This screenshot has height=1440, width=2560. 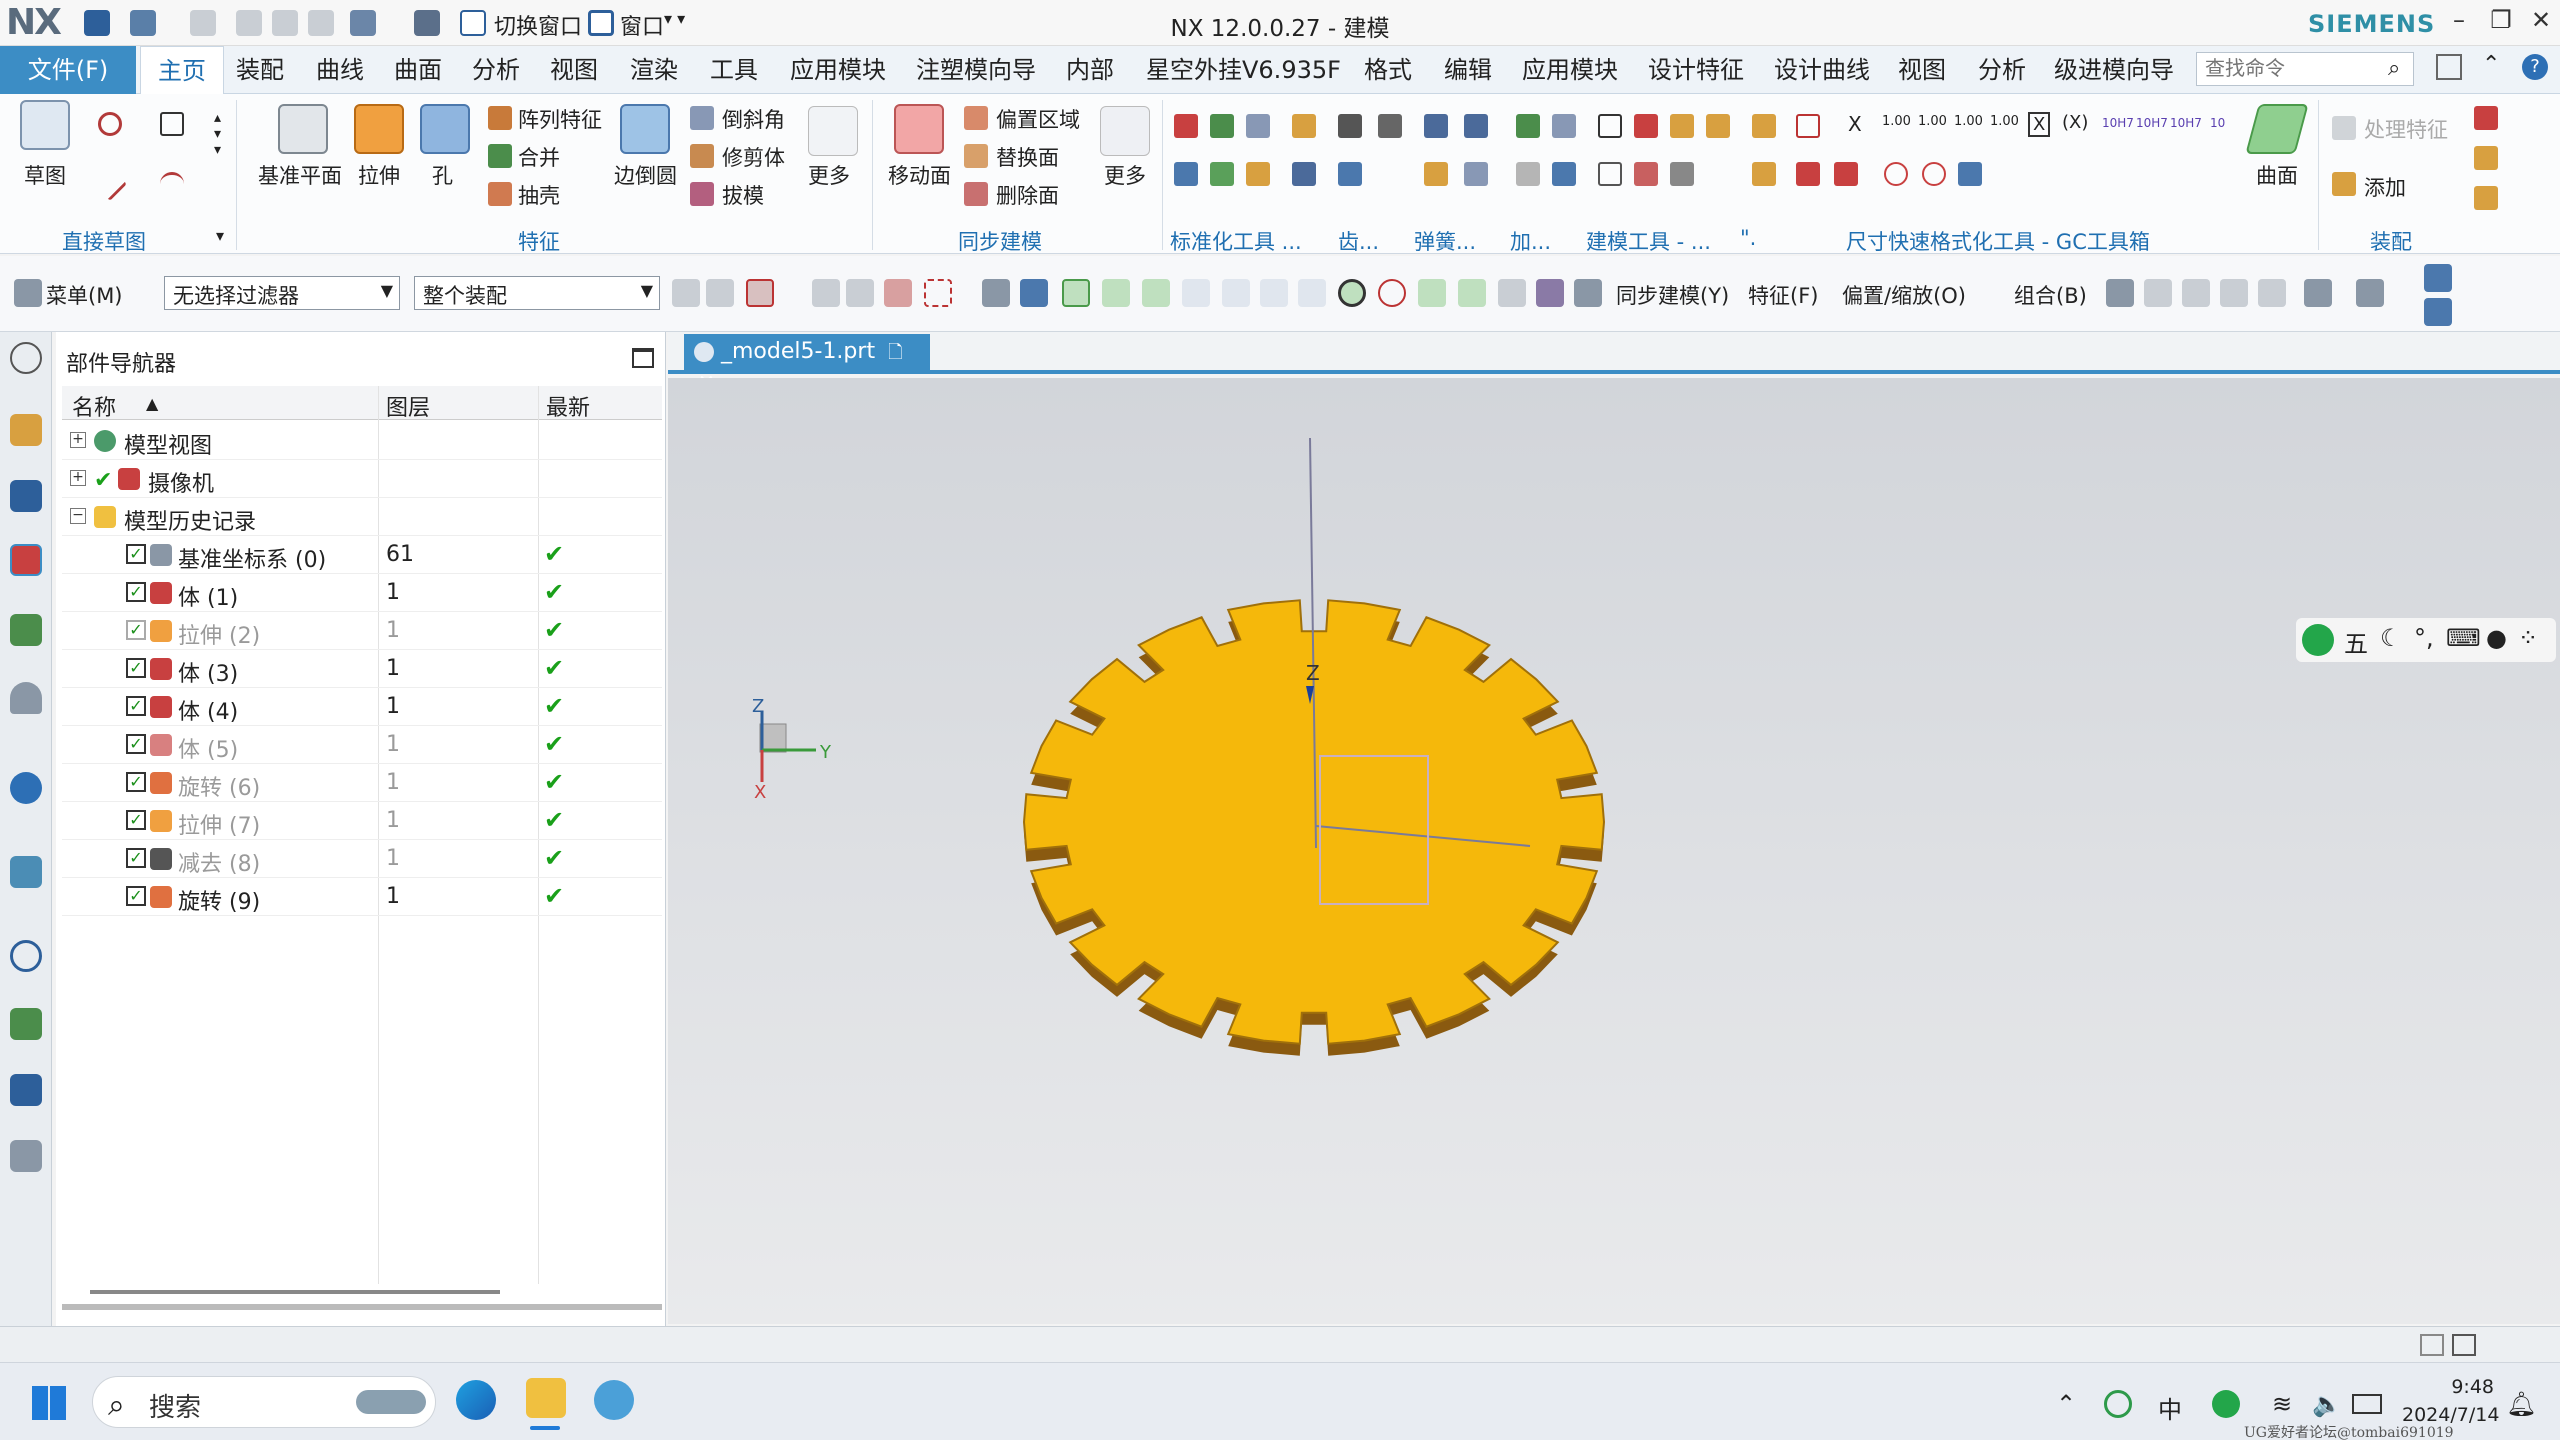 I want to click on tab-applications-2: 应用模块, so click(x=1570, y=70).